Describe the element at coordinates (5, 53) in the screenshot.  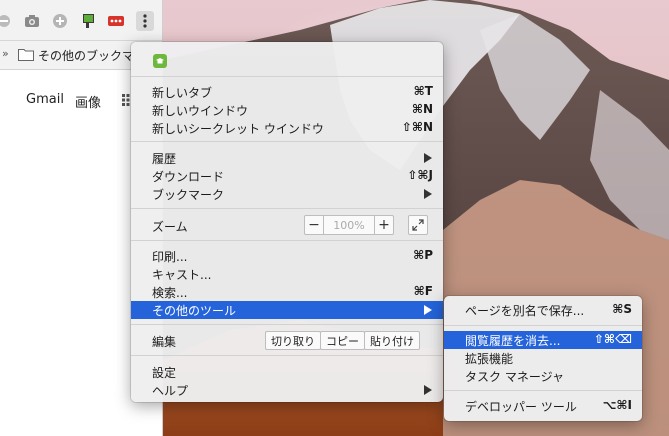
I see `bookmarks-overflow-button: »` at that location.